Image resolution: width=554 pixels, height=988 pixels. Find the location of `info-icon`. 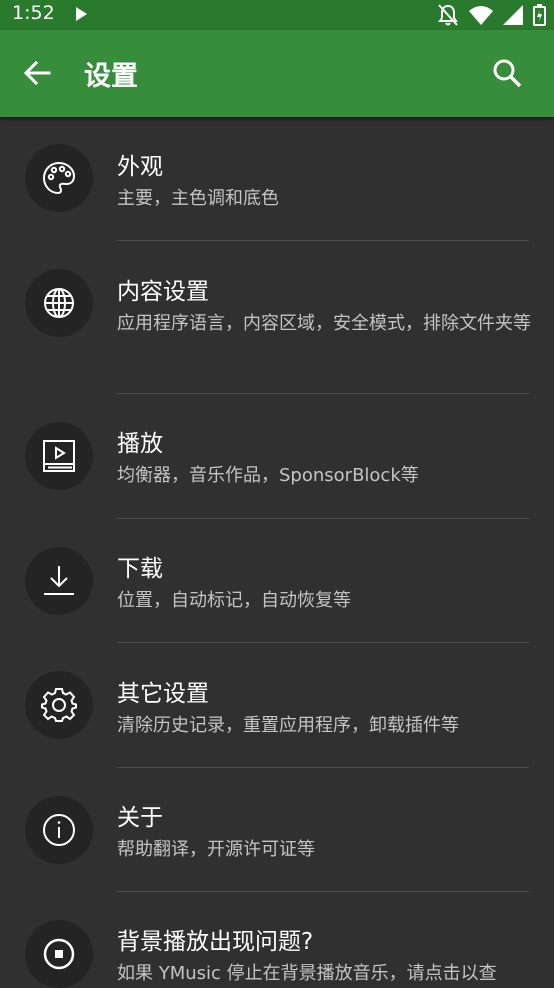

info-icon is located at coordinates (59, 830).